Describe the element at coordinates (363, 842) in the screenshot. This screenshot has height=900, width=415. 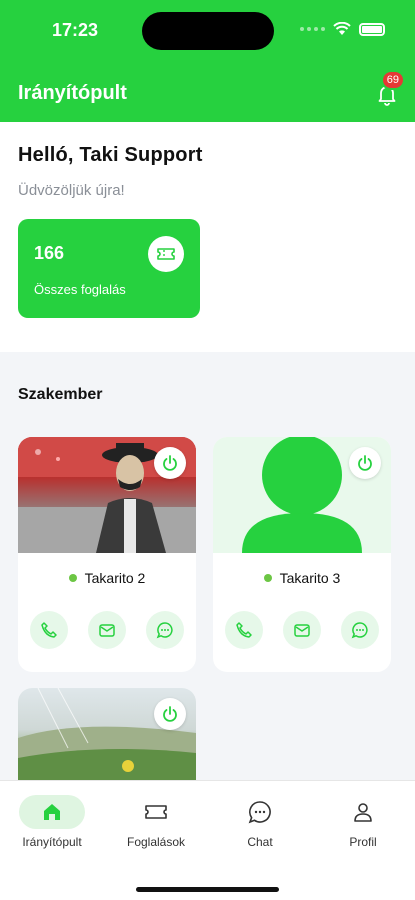
I see `nav-label: Profil` at that location.